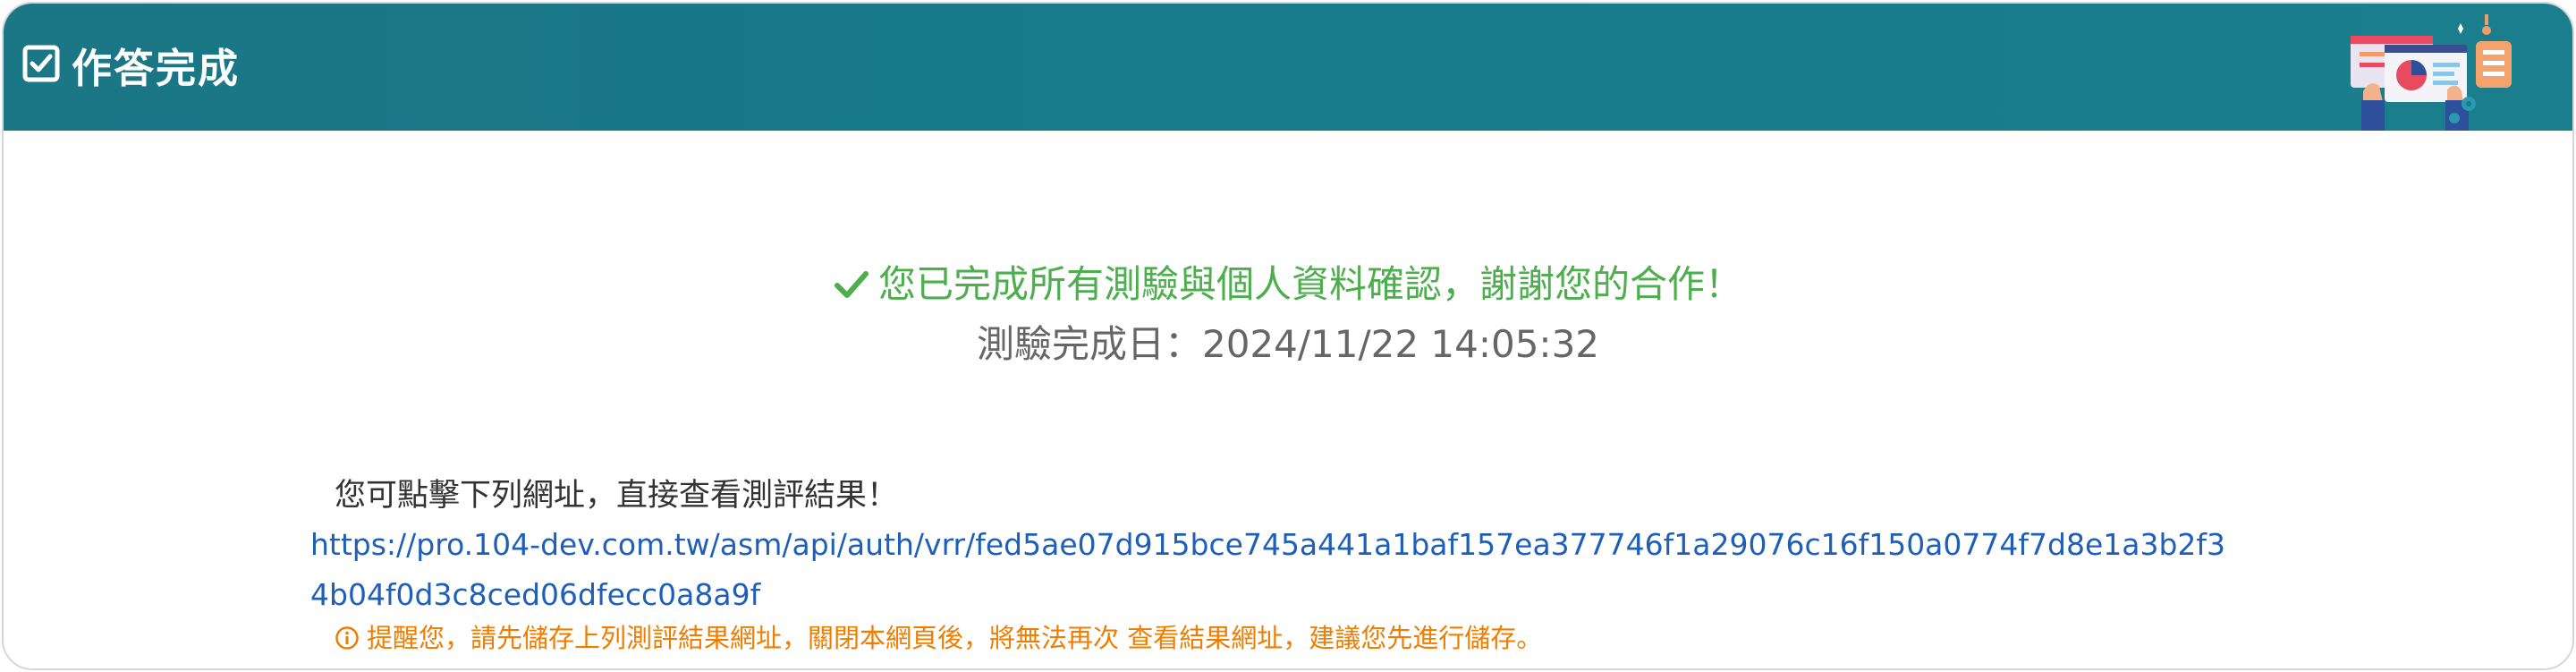 The height and width of the screenshot is (672, 2576). I want to click on completion-message: 您已完成所有測驗與個人資料確認，謝謝您的合作！, so click(1288, 281).